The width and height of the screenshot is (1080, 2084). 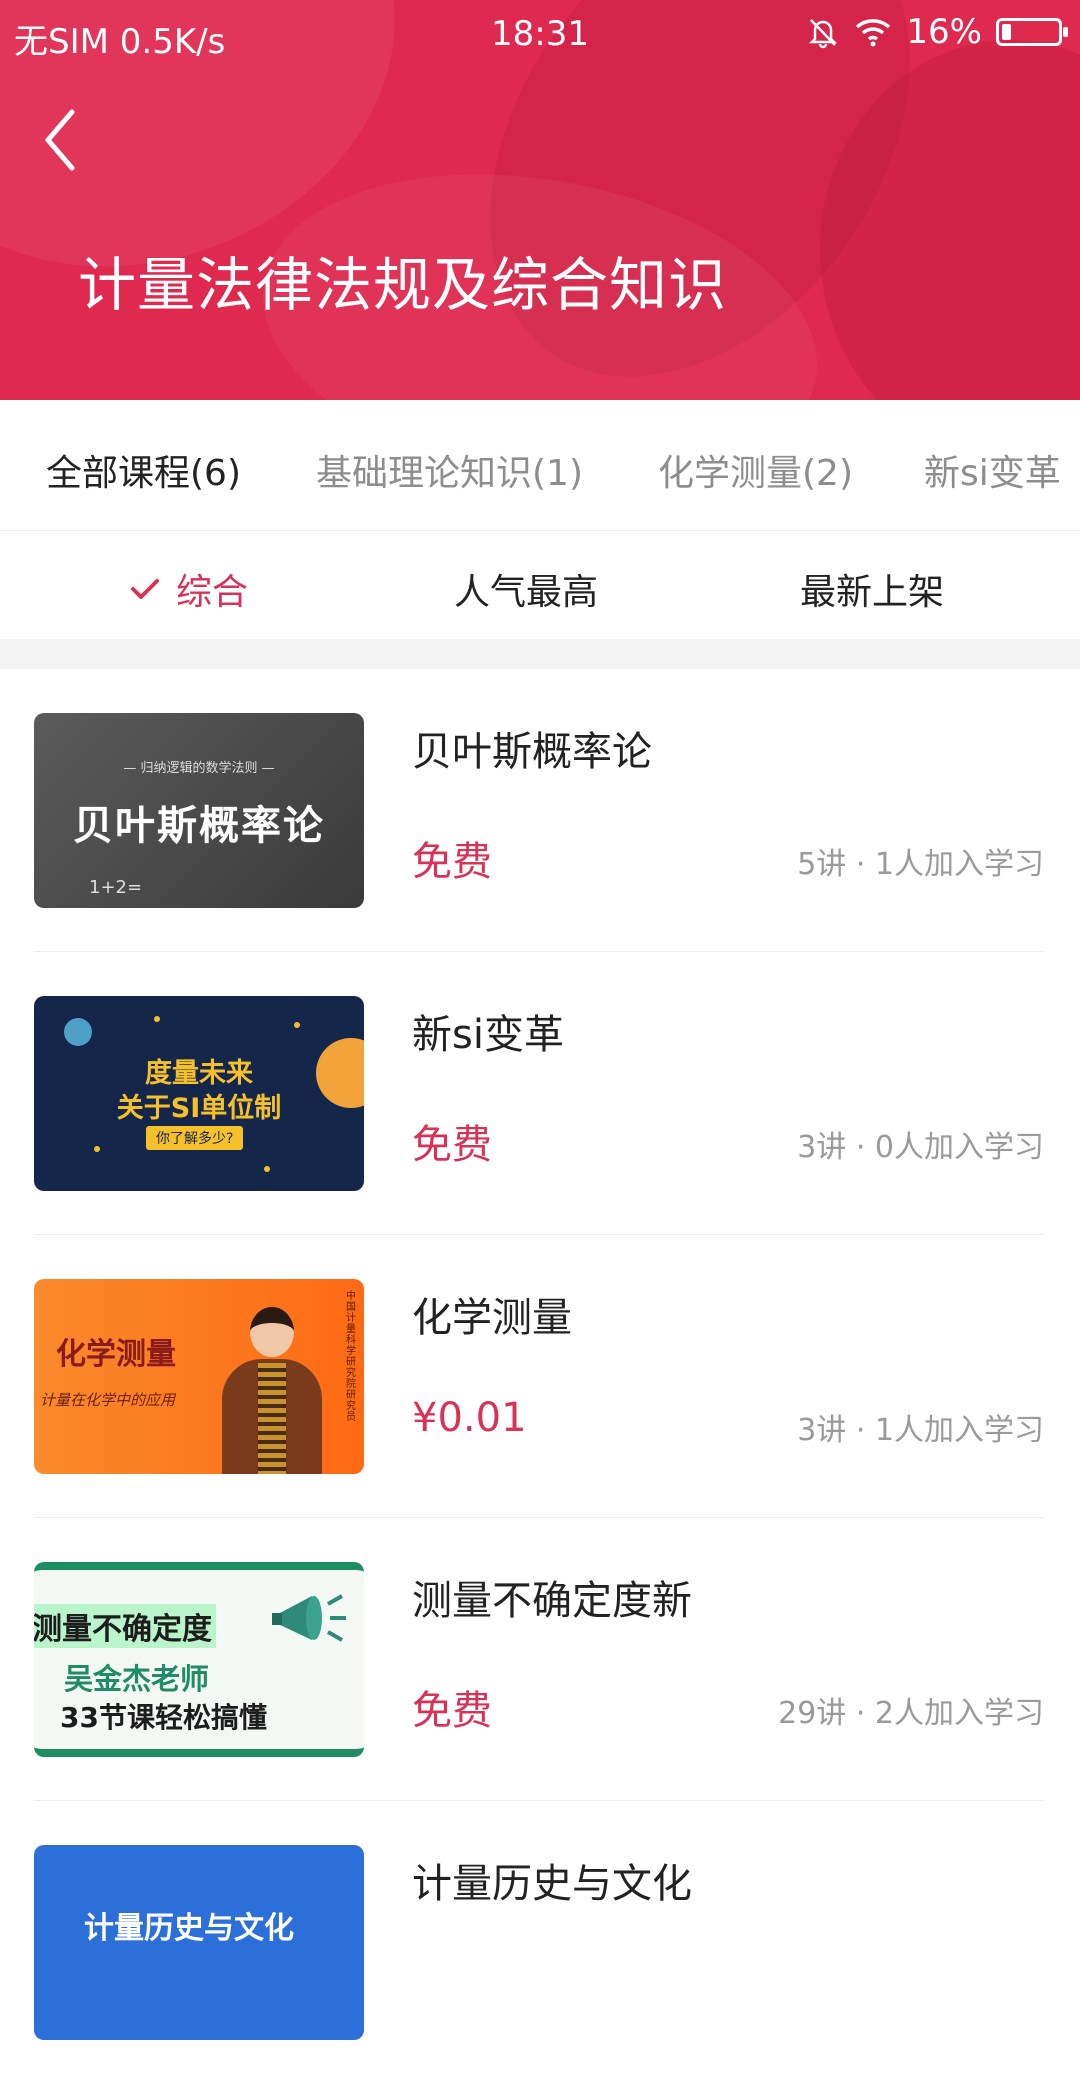 I want to click on planet-illustration, so click(x=78, y=1032).